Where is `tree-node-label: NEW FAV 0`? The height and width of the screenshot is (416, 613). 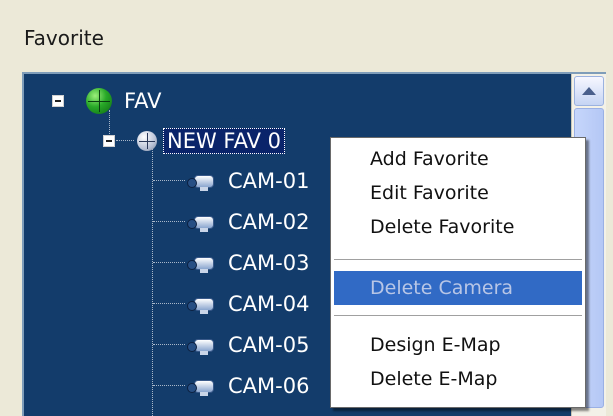
tree-node-label: NEW FAV 0 is located at coordinates (224, 141).